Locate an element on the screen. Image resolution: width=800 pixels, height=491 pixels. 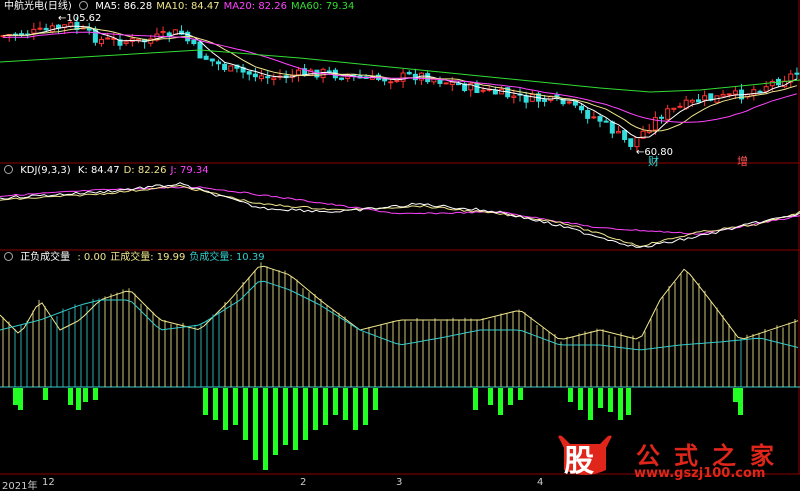
x-tick-label: 12 is located at coordinates (48, 482).